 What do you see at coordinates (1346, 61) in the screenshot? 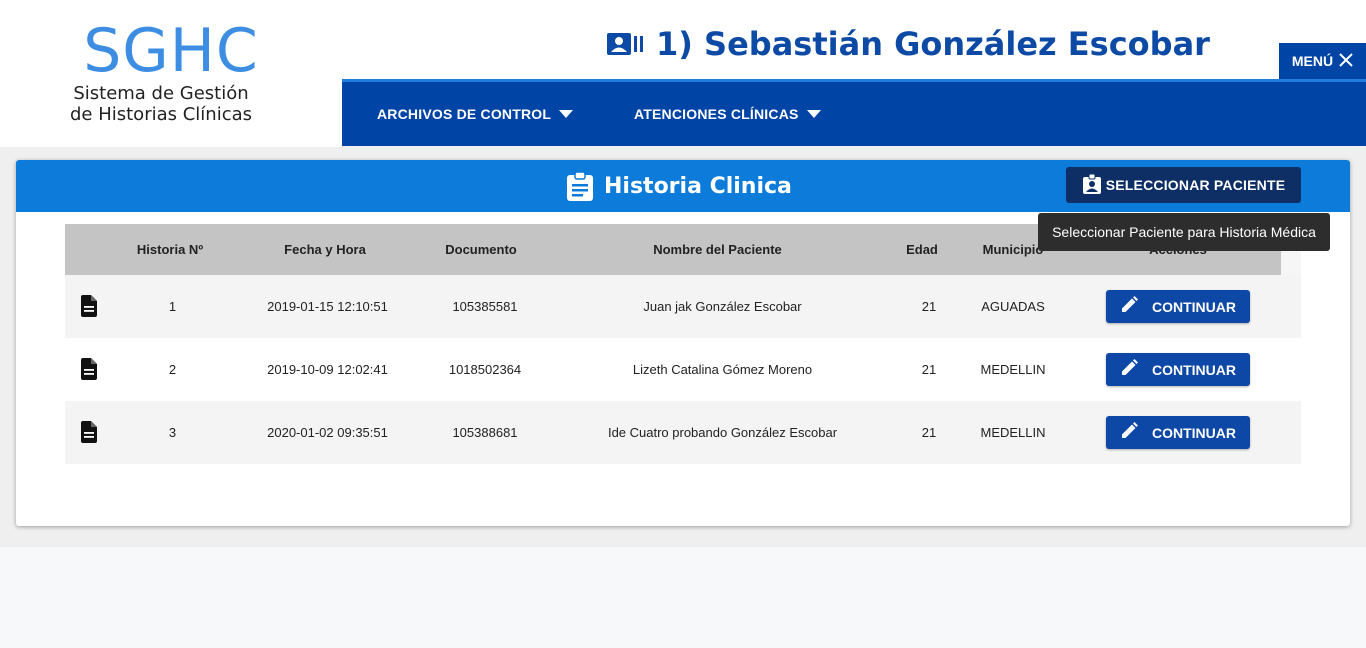
I see `close-icon` at bounding box center [1346, 61].